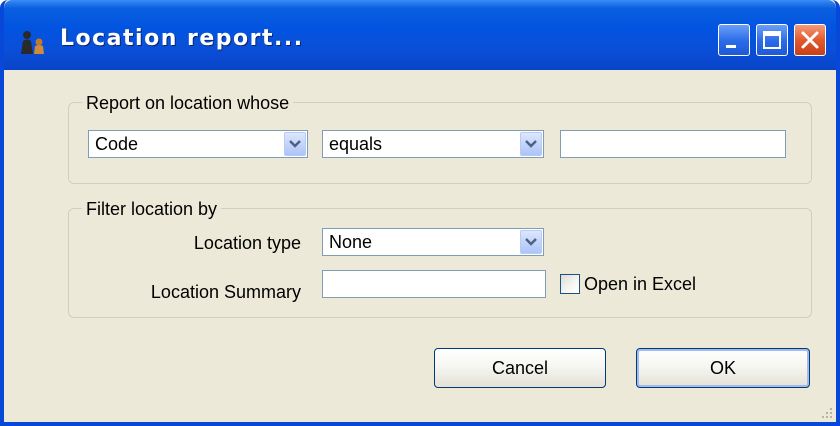 The height and width of the screenshot is (426, 840). What do you see at coordinates (351, 242) in the screenshot?
I see `location-type-value: None` at bounding box center [351, 242].